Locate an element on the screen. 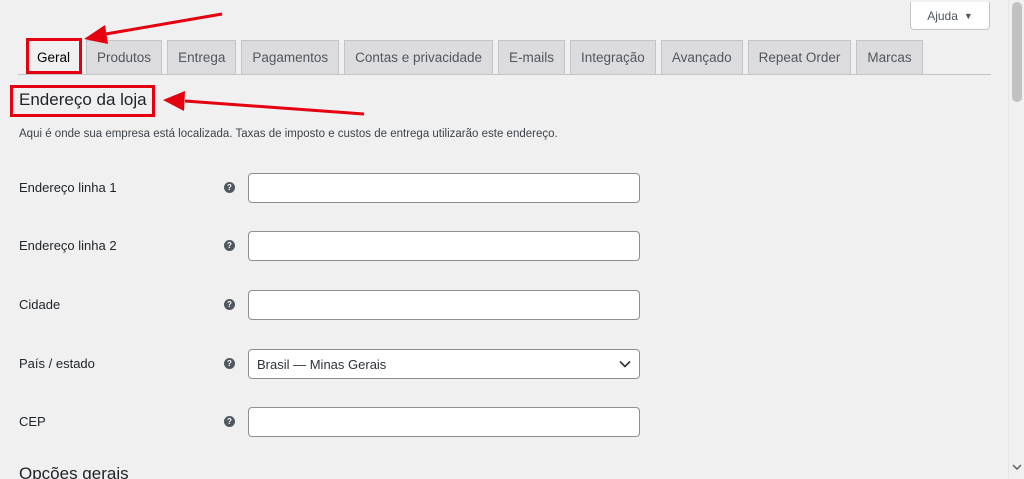  scroll-down-arrow-icon is located at coordinates (1017, 467).